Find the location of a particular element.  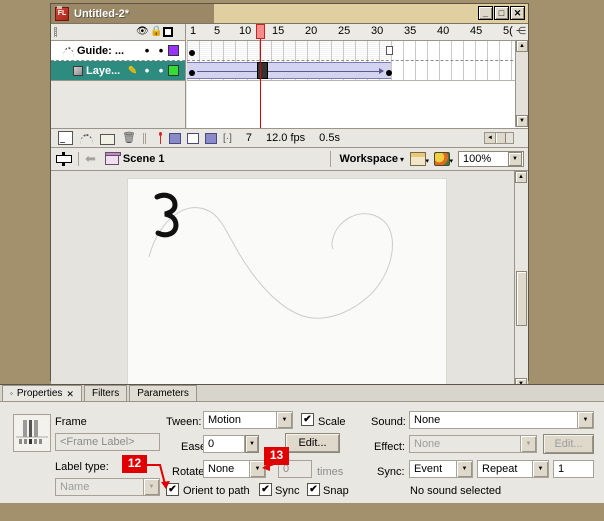

zoom-combo: 100% ▼ is located at coordinates (491, 159).